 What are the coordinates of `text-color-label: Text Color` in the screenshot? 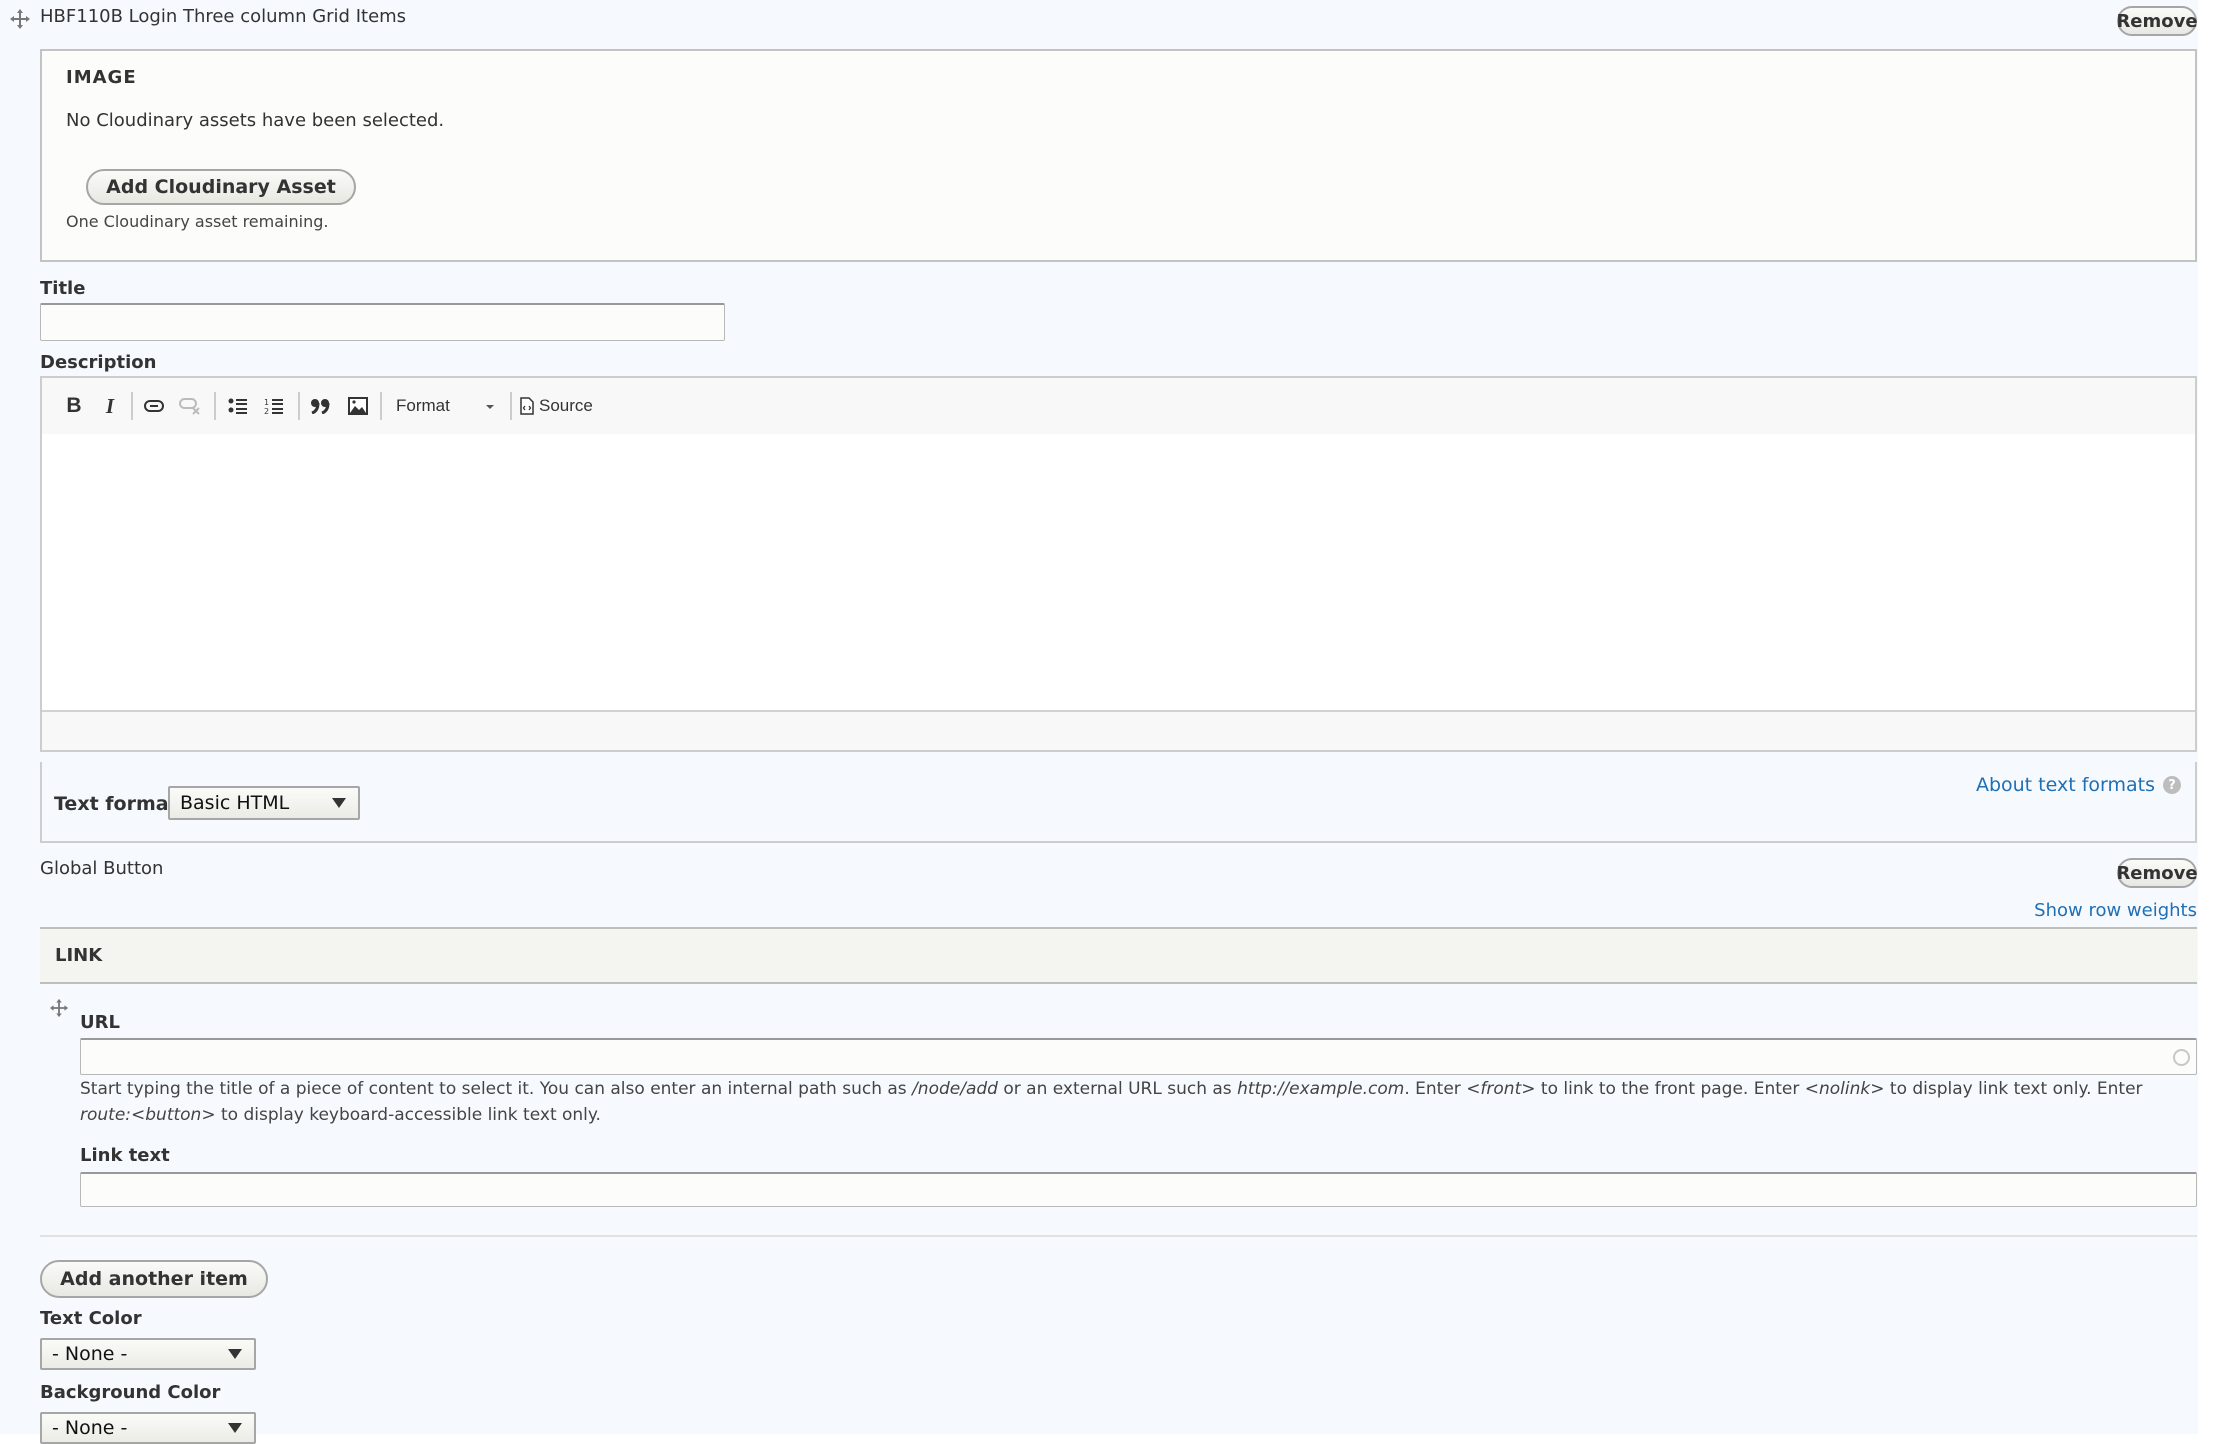 It's located at (91, 1318).